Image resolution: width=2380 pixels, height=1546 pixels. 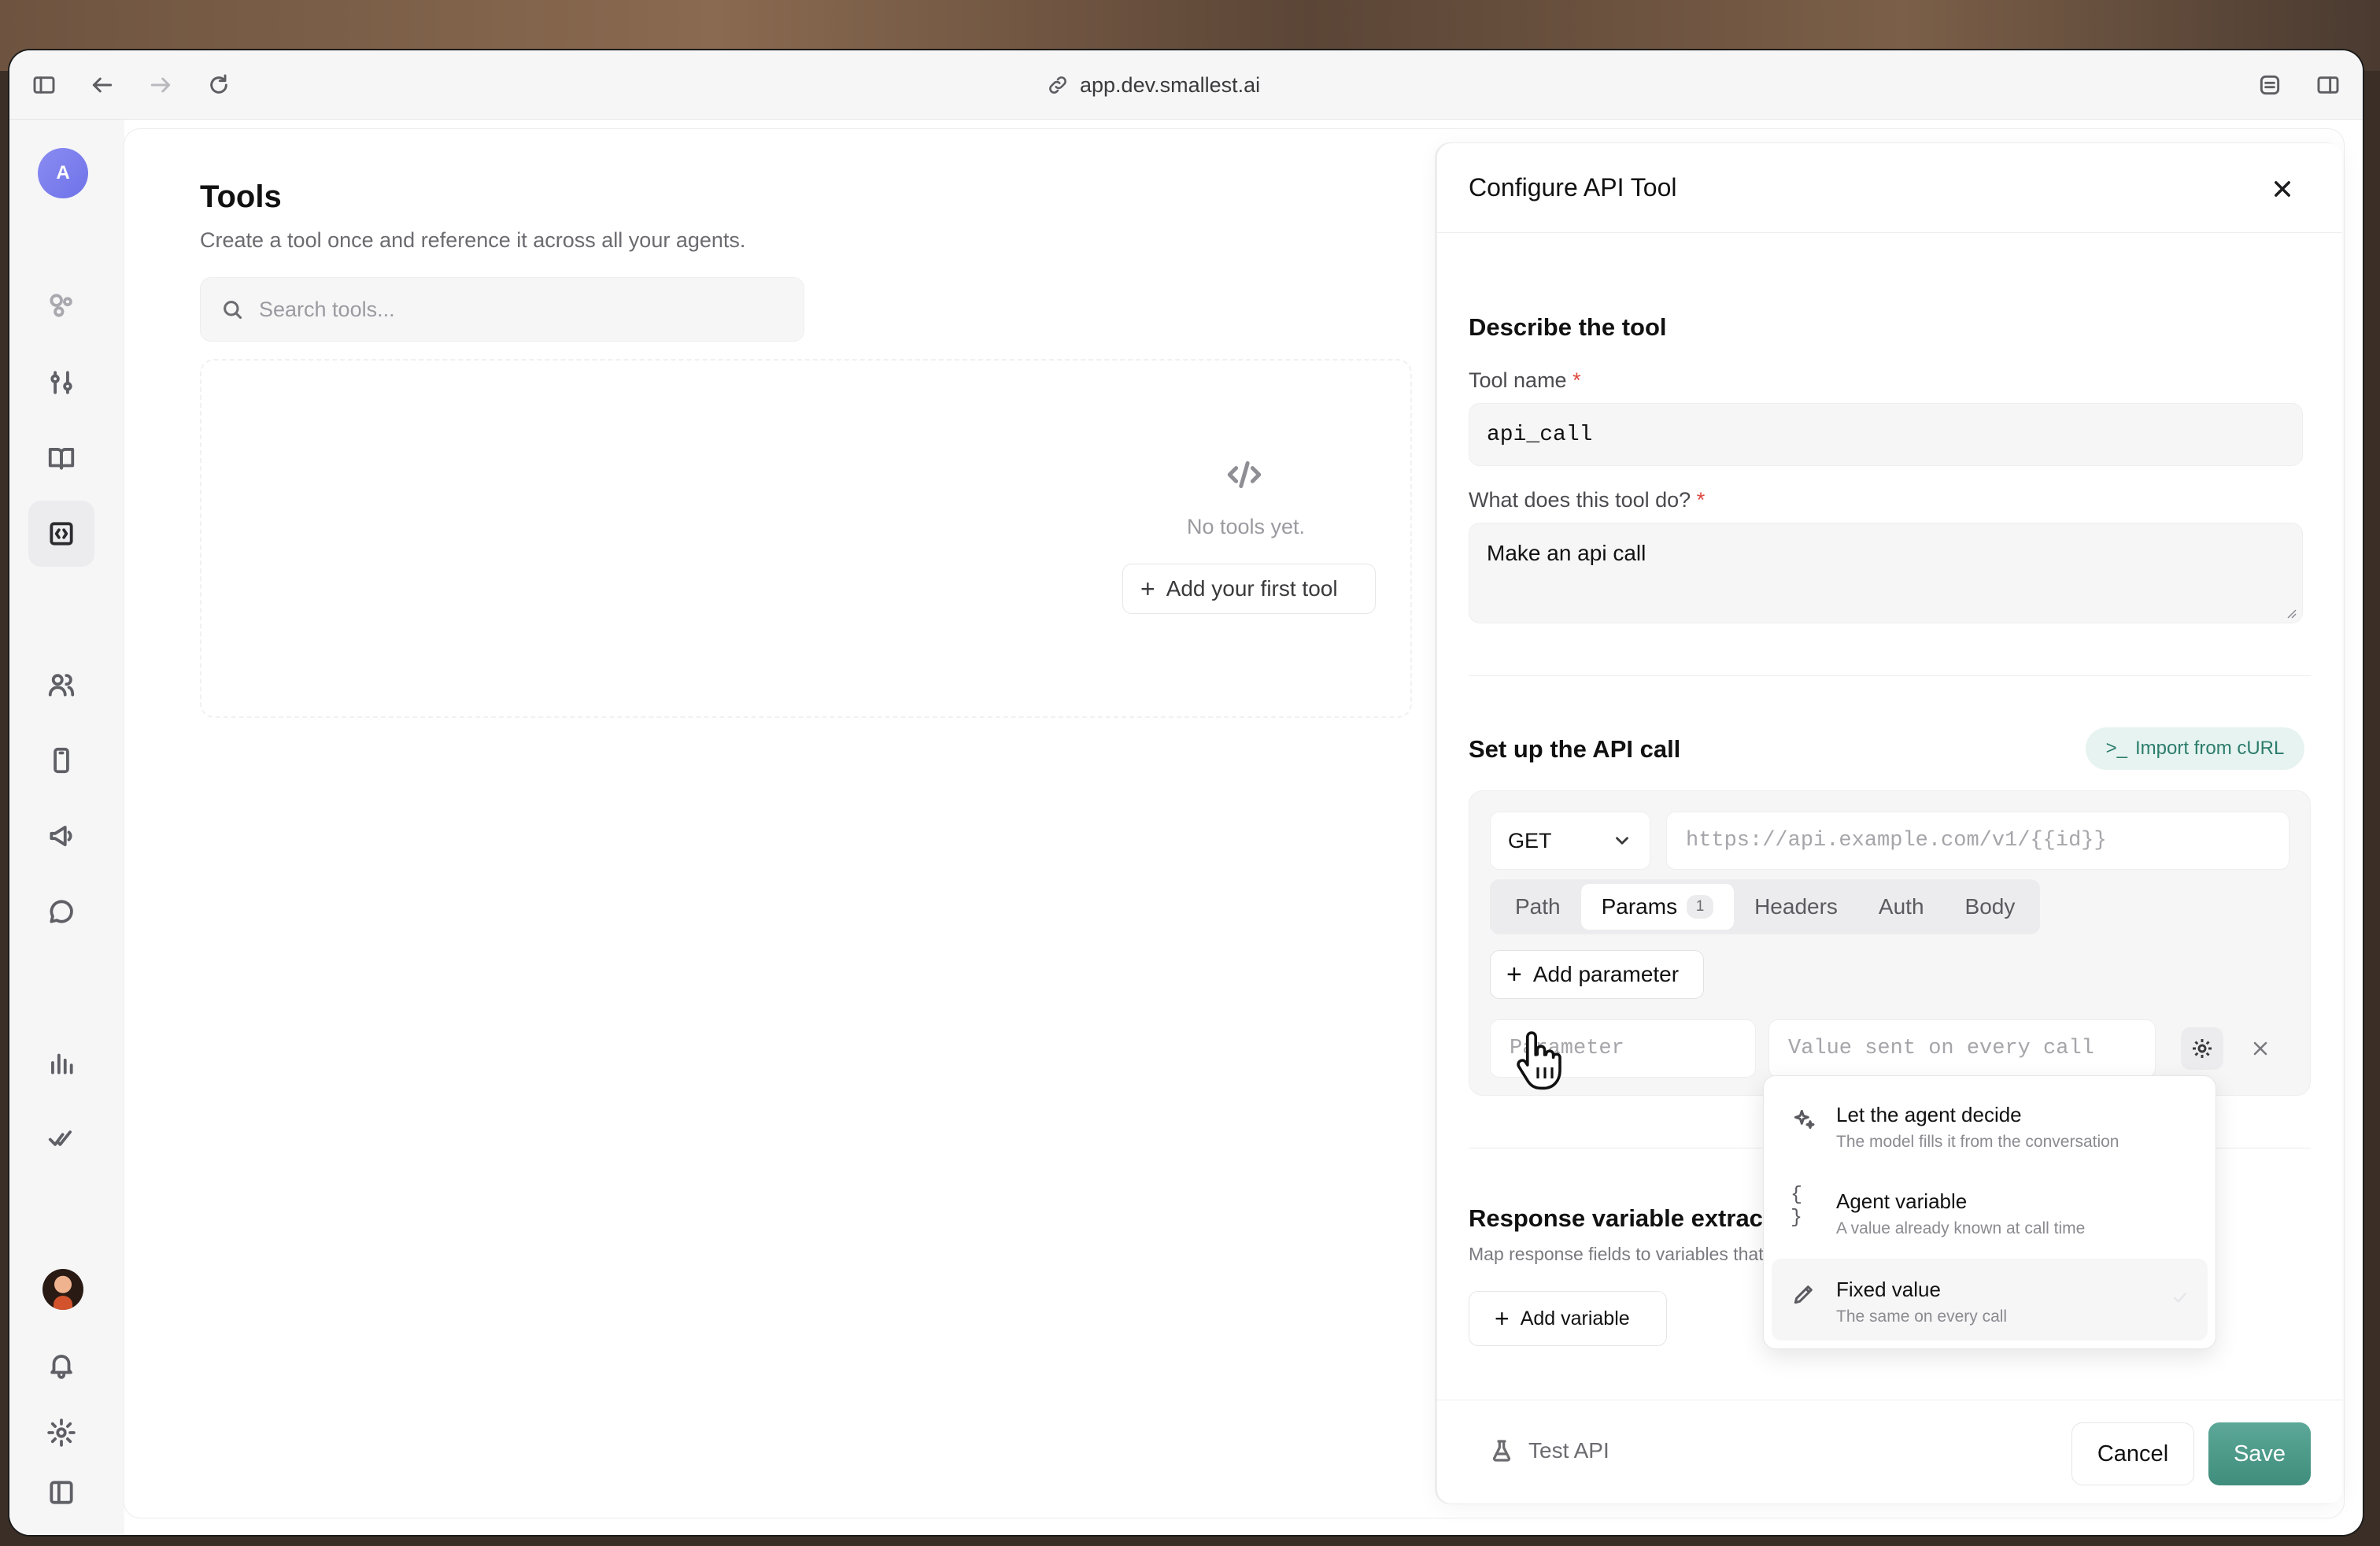 I want to click on add-first-tool-label: Add your first tool, so click(x=1252, y=588).